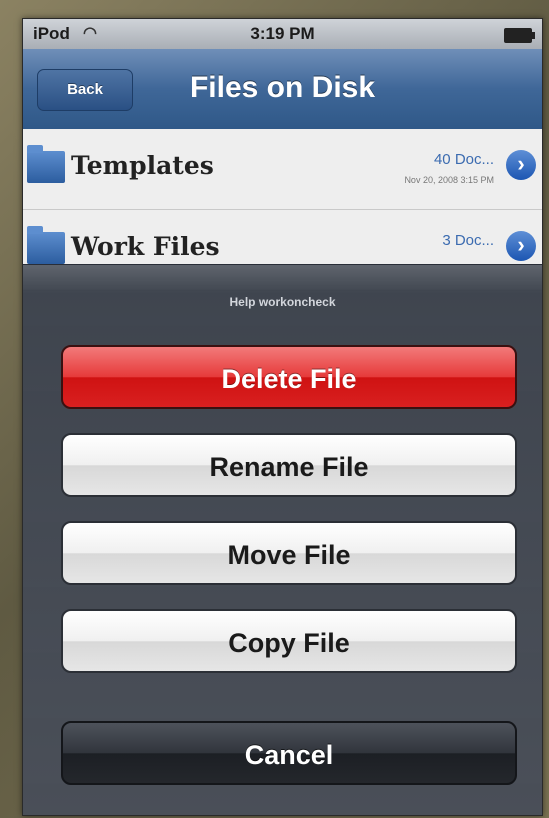  I want to click on navigation-bar: Back Files on Disk, so click(282, 89).